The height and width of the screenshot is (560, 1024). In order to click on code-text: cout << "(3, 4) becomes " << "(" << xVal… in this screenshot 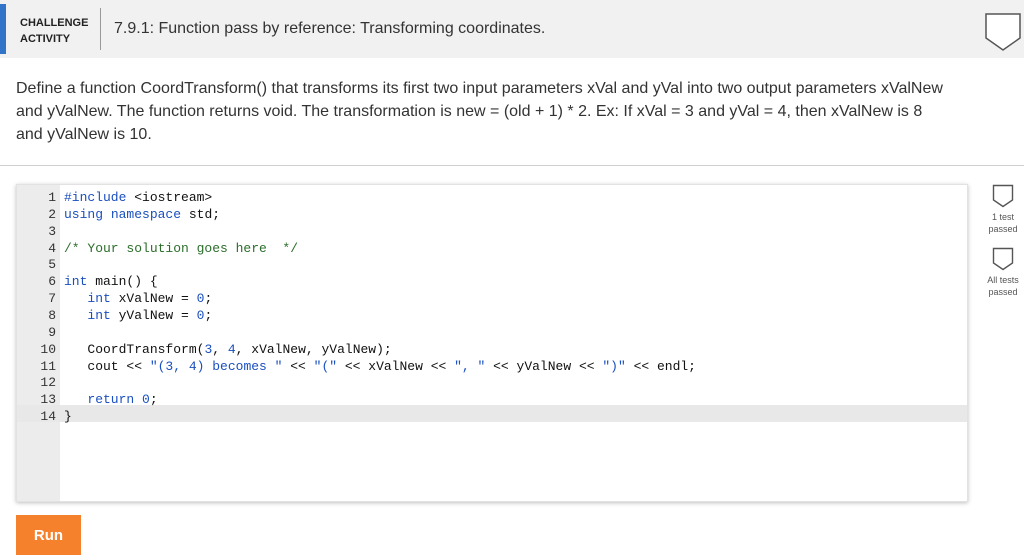, I will do `click(380, 366)`.